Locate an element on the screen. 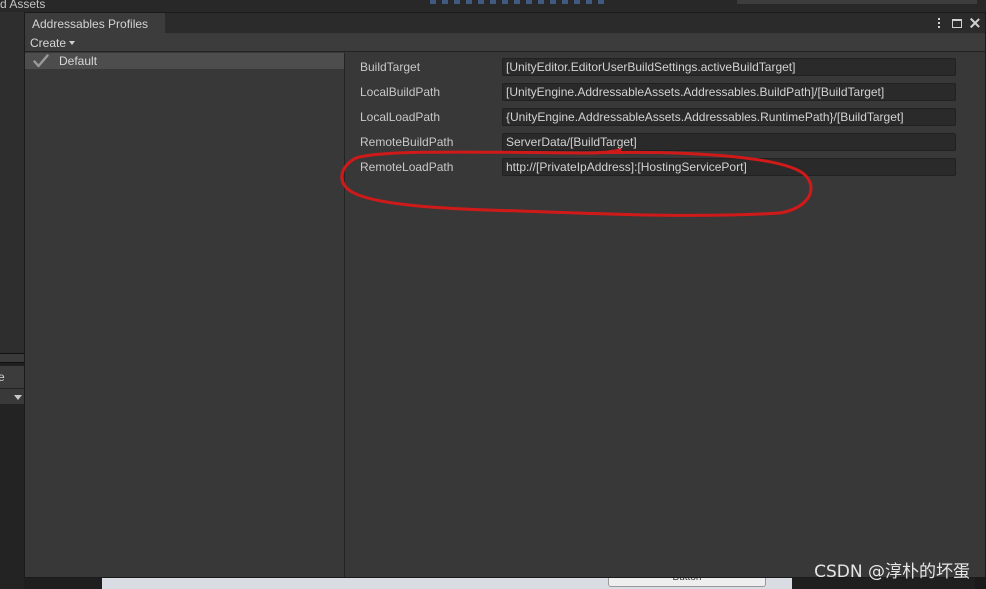  background-top-text: d Assets is located at coordinates (23, 5).